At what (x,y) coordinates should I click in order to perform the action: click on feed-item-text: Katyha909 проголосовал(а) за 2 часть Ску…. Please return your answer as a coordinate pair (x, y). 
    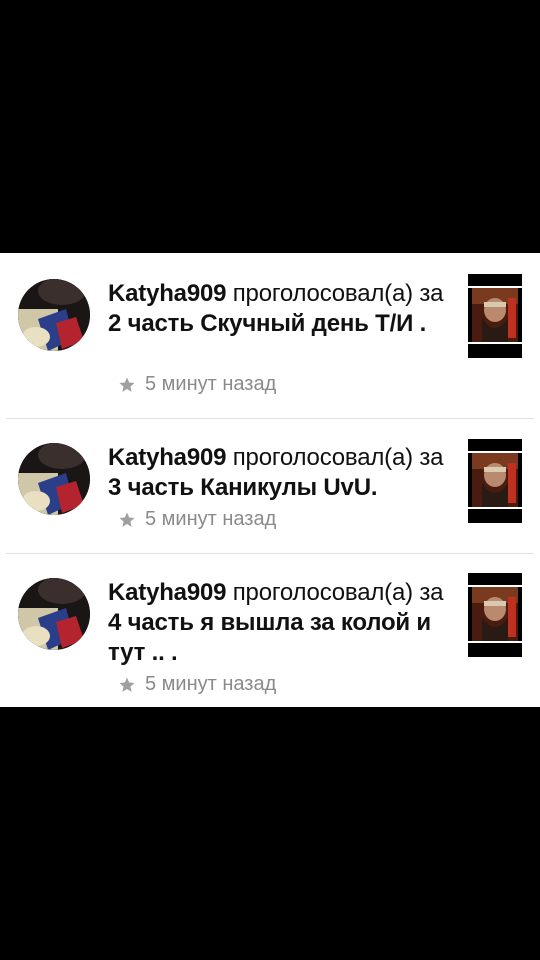
    Looking at the image, I should click on (280, 309).